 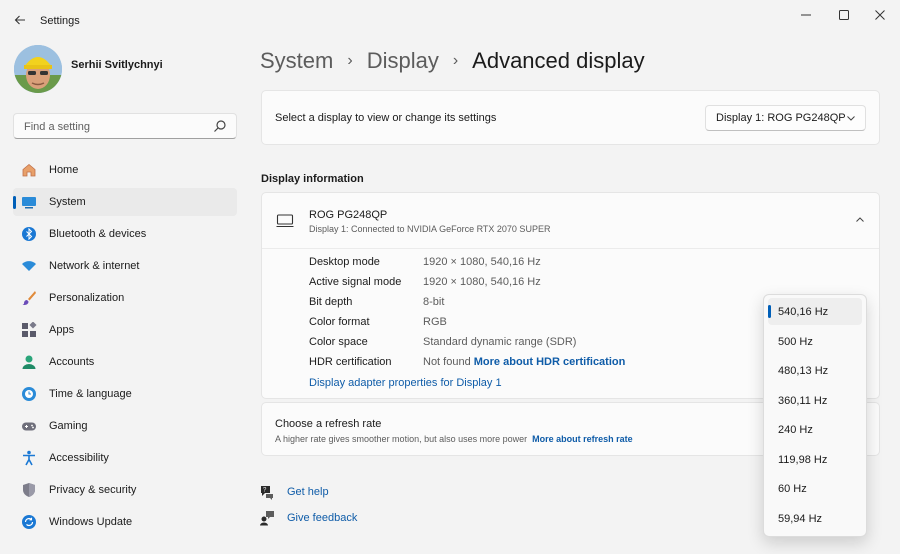 I want to click on wifi-icon, so click(x=29, y=266).